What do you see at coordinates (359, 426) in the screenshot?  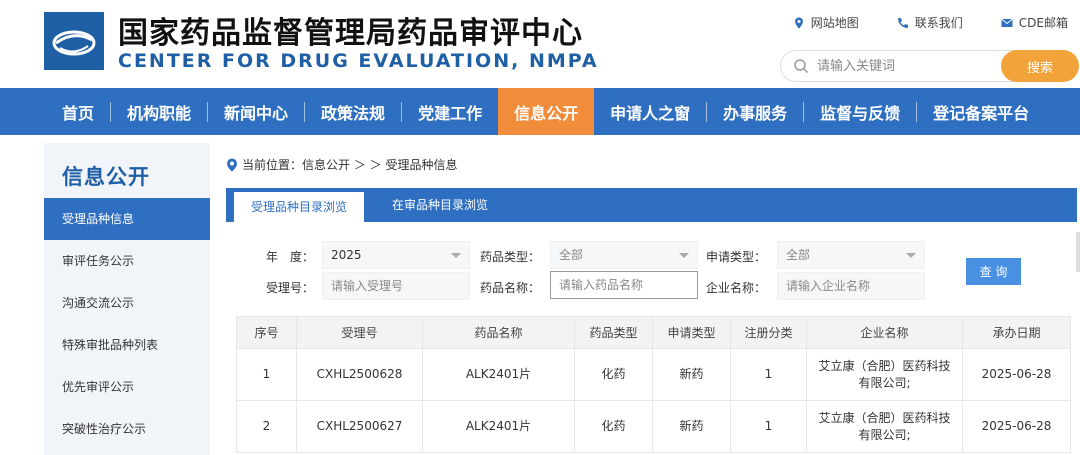 I see `cell-accept-no: CXHL2500627` at bounding box center [359, 426].